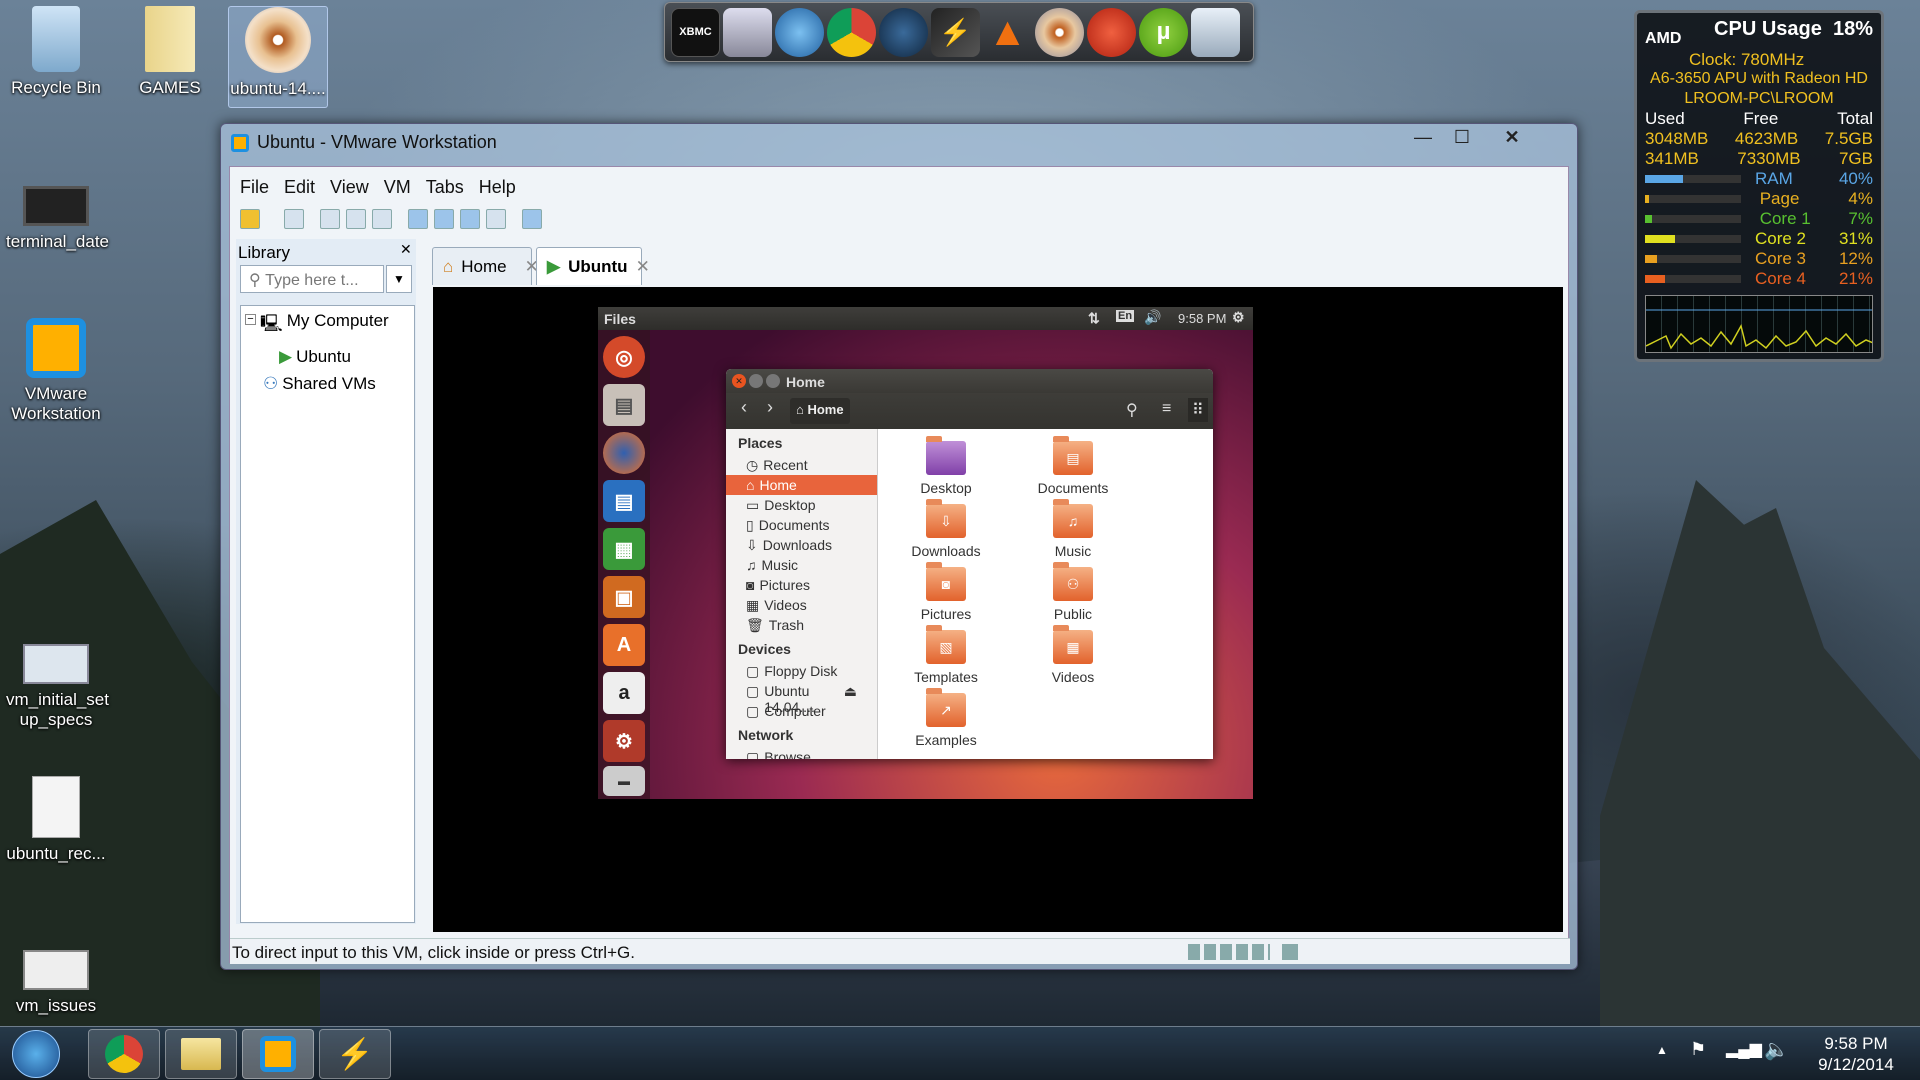 Image resolution: width=1920 pixels, height=1080 pixels. Describe the element at coordinates (744, 410) in the screenshot. I see `back-button: ‹` at that location.